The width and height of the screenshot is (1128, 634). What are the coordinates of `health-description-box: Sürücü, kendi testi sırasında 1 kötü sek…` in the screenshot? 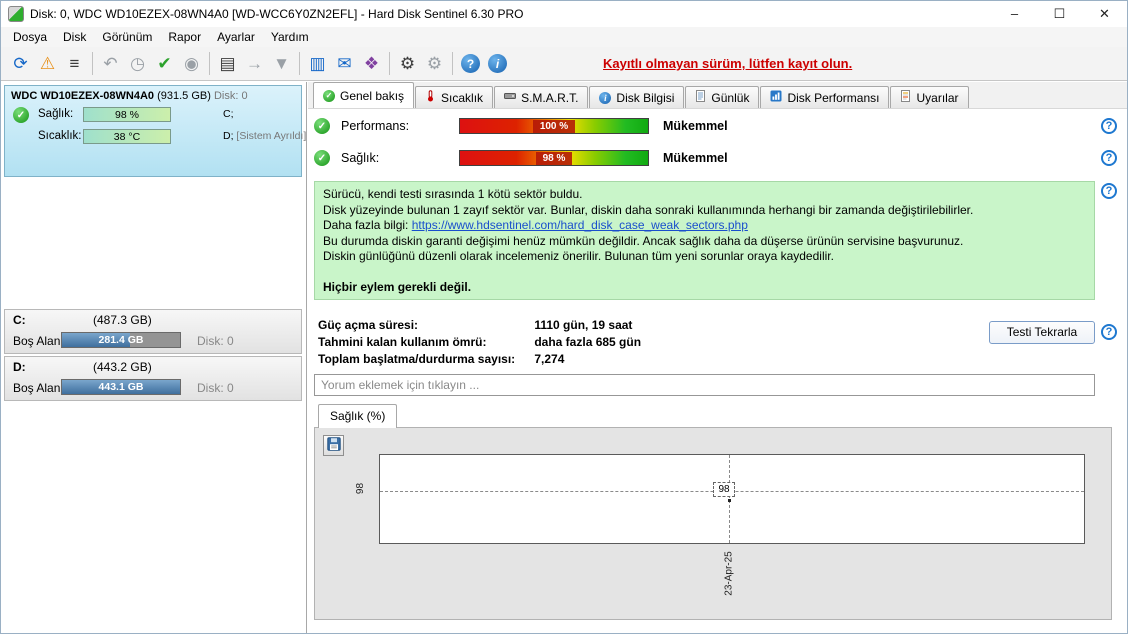 It's located at (704, 240).